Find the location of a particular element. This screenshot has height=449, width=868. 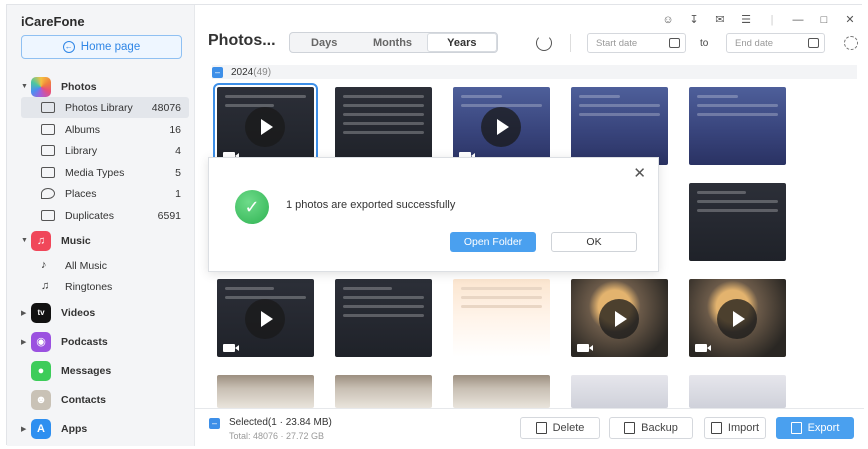

sidebar-item-label: Photos Library is located at coordinates (99, 107).